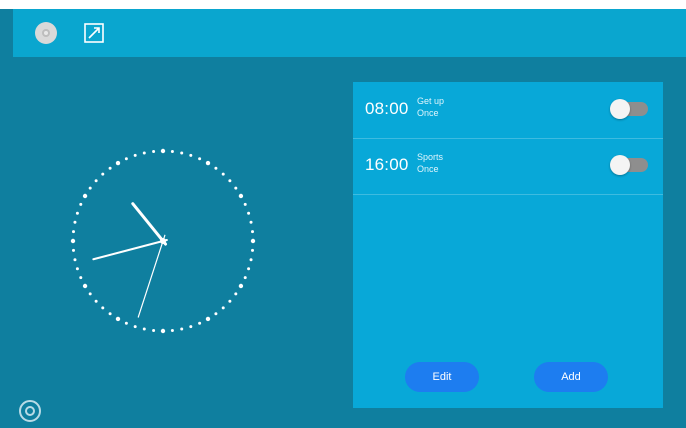 The image size is (686, 428). Describe the element at coordinates (149, 224) in the screenshot. I see `clock-hour-hand` at that location.